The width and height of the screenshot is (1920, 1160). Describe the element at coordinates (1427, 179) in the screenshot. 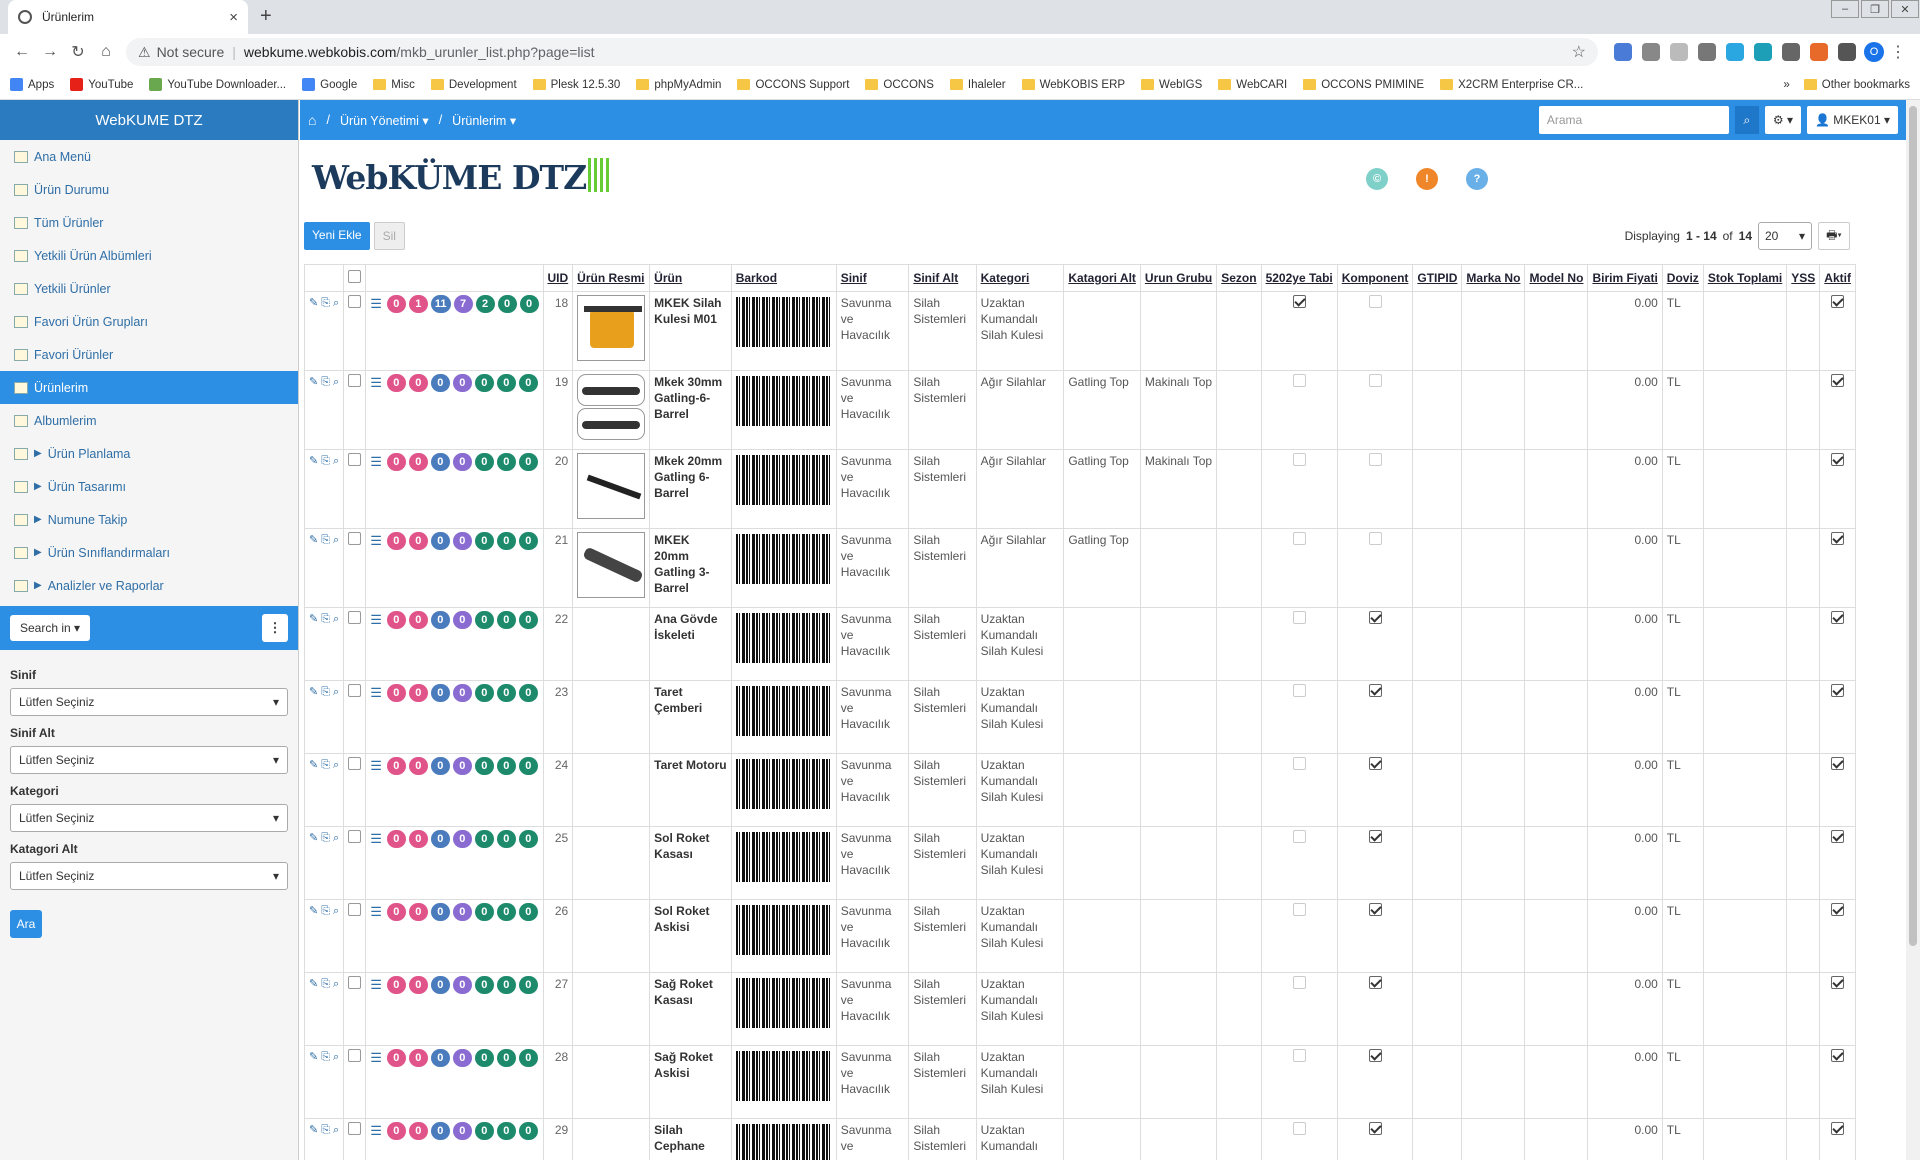

I see `status-circle-icon: !` at that location.